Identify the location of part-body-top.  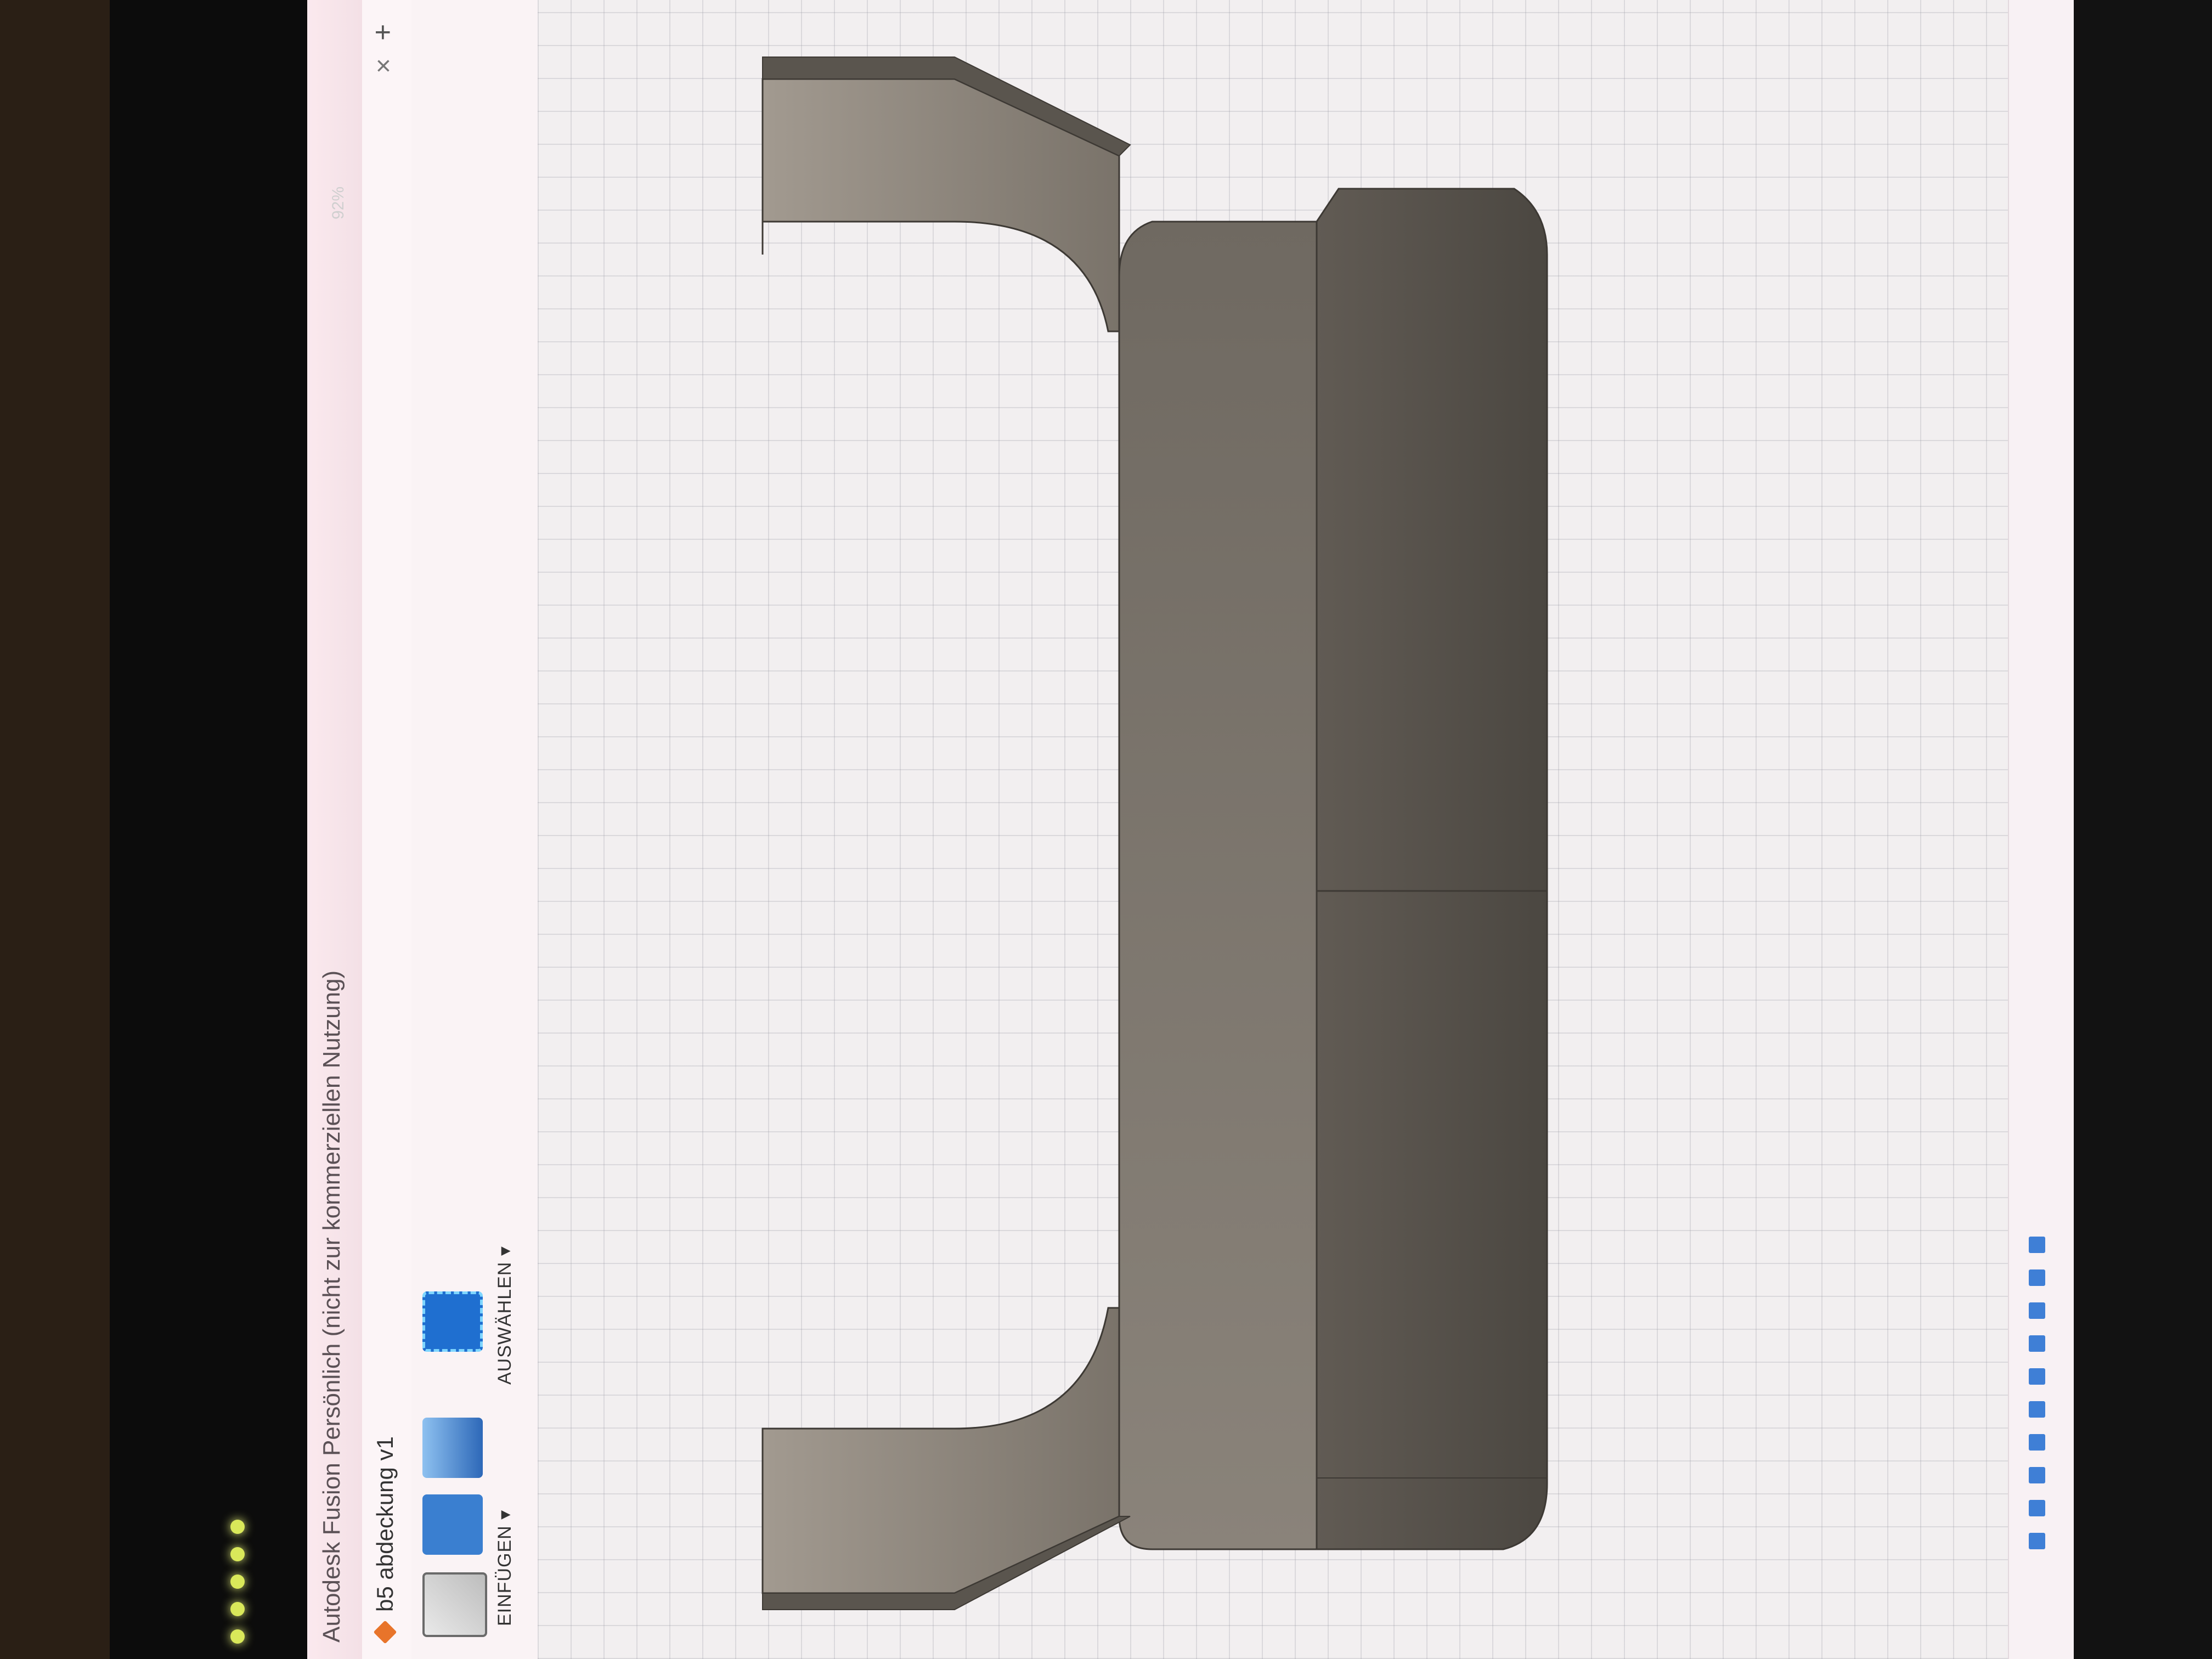
(1432, 869).